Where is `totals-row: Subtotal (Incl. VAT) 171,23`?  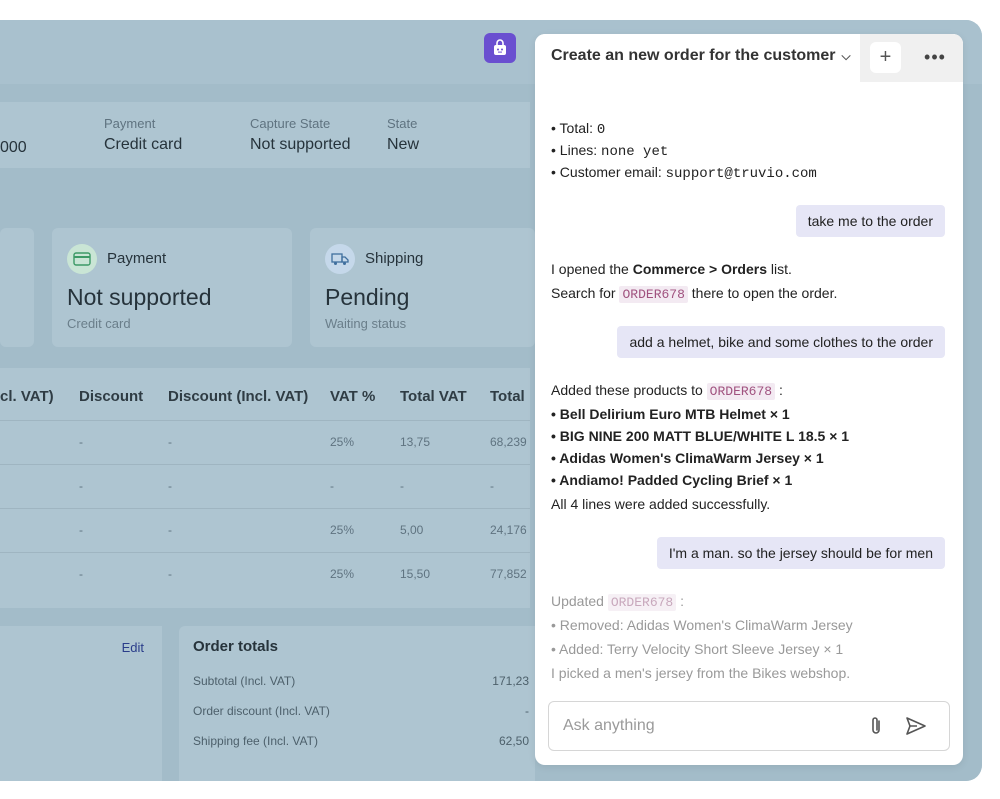 totals-row: Subtotal (Incl. VAT) 171,23 is located at coordinates (361, 681).